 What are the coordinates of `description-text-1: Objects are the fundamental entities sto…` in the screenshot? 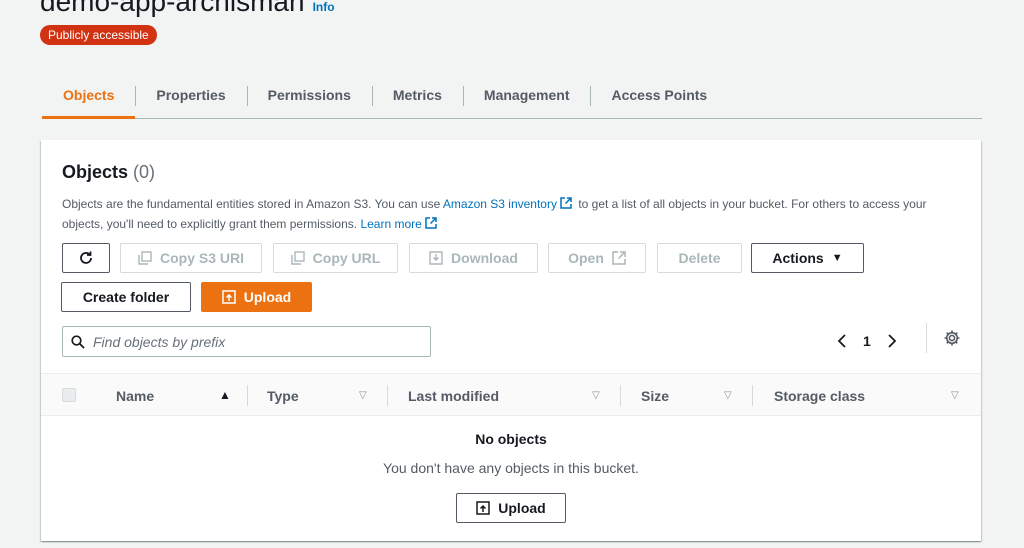 It's located at (252, 204).